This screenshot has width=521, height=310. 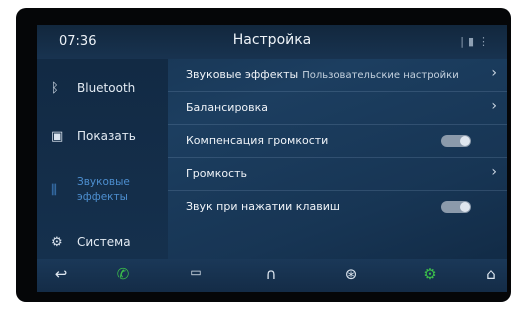 What do you see at coordinates (54, 190) in the screenshot?
I see `equalizer-icon: ⫼` at bounding box center [54, 190].